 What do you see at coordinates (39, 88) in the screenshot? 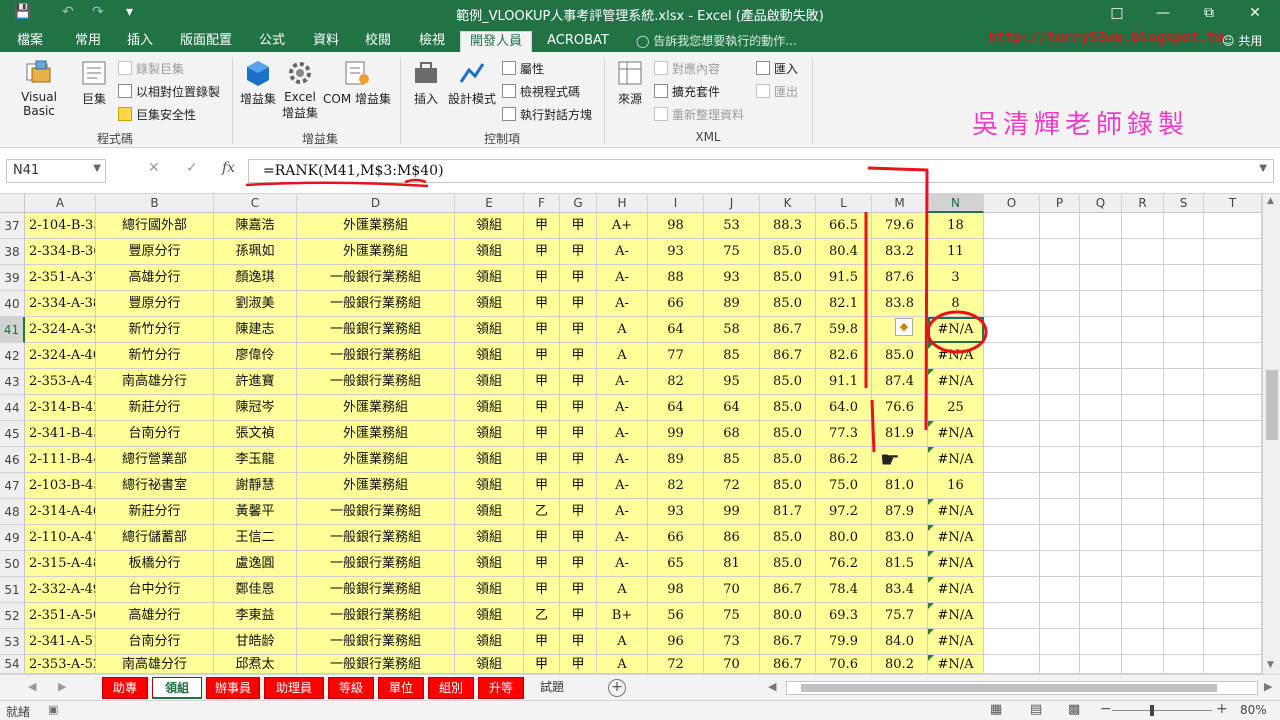
I see `visual-basic-button: Visual Basic` at bounding box center [39, 88].